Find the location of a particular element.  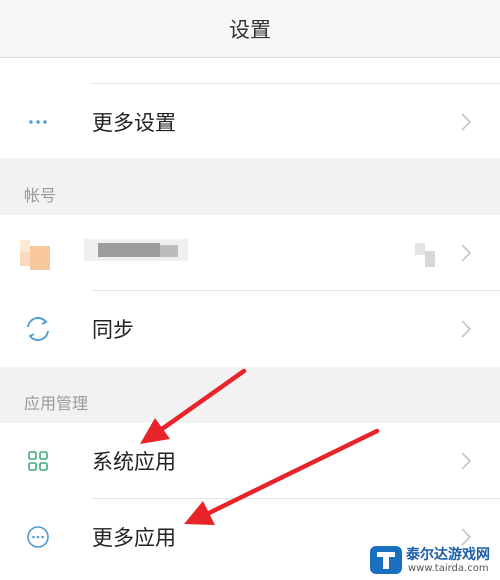

settings-item-sync: 同步 is located at coordinates (250, 329).